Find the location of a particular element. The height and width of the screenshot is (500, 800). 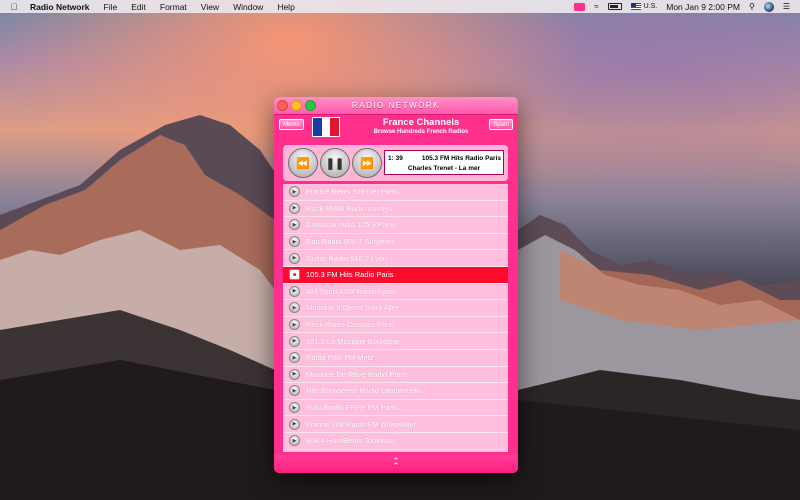

station-row: ▶ Rap Radio 906.7 Surgères is located at coordinates (395, 242).